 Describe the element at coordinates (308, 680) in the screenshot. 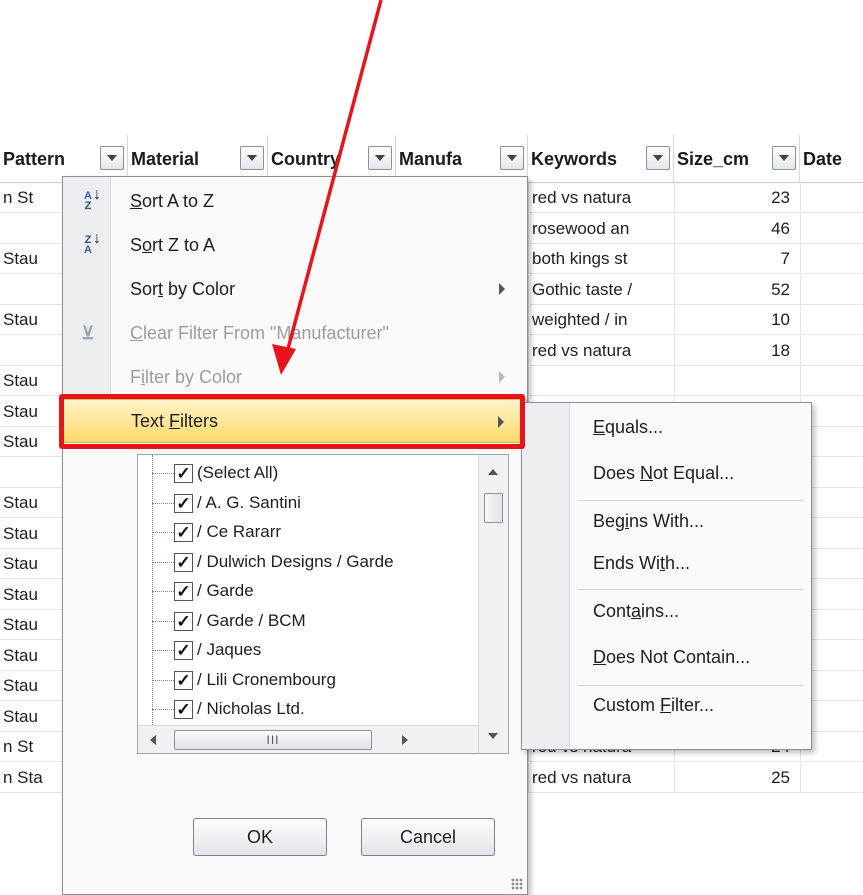

I see `list-item: ✓ / Lili Cronembourg` at that location.